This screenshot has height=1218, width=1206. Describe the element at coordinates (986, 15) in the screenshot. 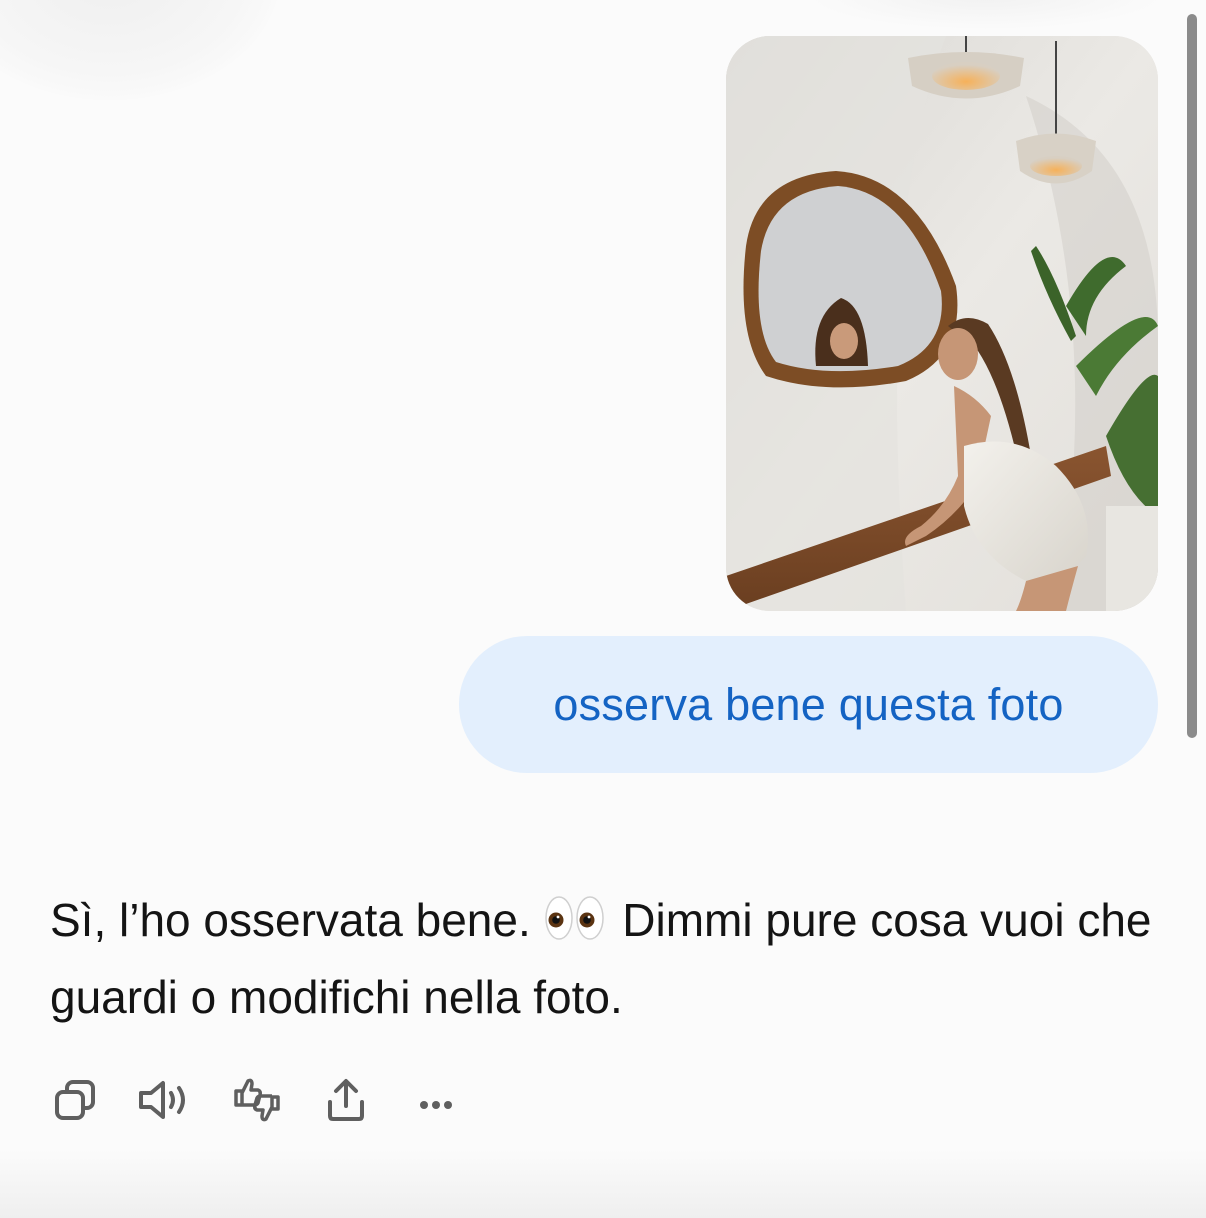

I see `top-shadow` at that location.